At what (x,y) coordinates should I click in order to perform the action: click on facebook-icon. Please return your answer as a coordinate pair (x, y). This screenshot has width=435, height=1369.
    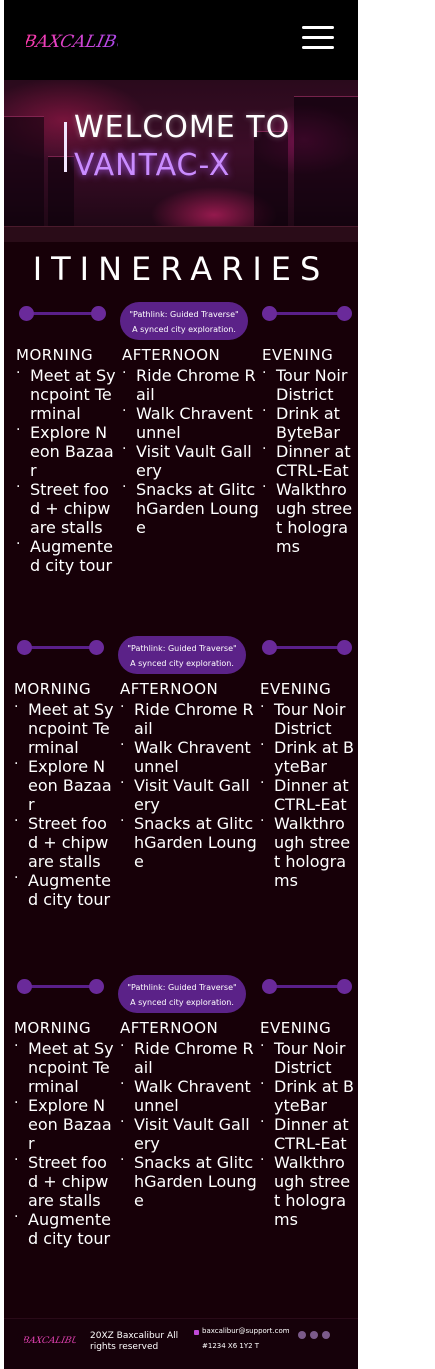
    Looking at the image, I should click on (302, 1335).